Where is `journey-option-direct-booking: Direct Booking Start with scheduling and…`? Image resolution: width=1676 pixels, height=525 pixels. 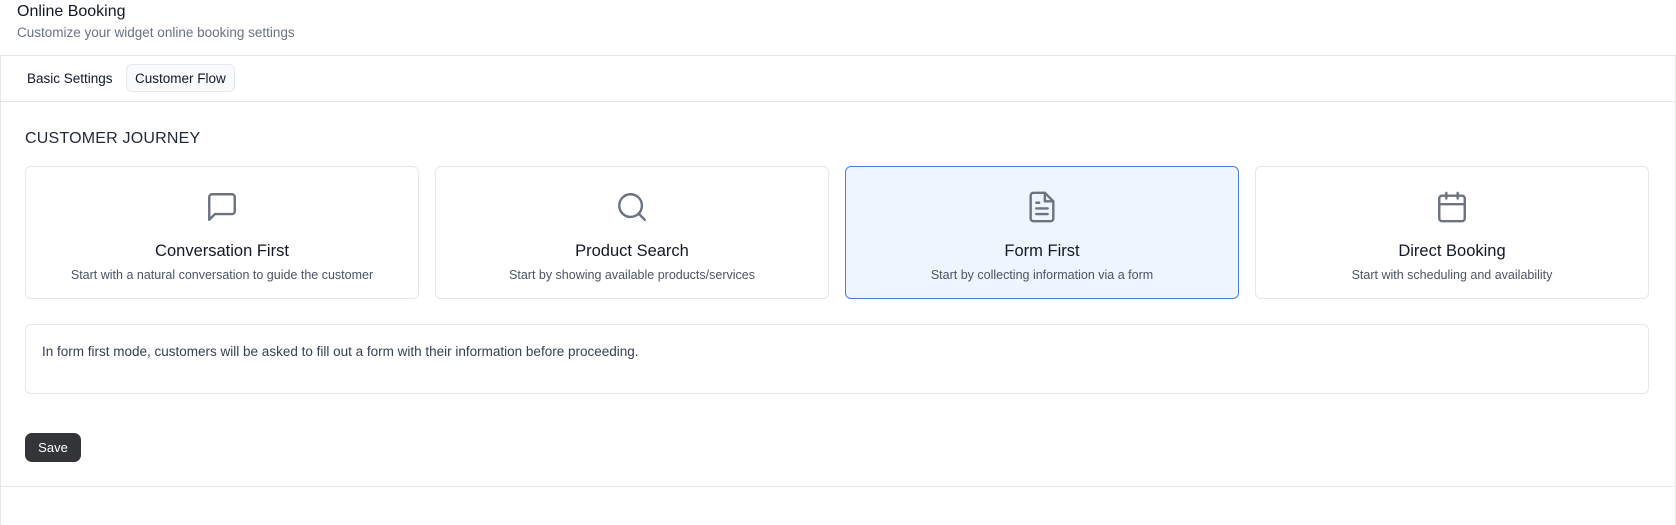
journey-option-direct-booking: Direct Booking Start with scheduling and… is located at coordinates (1452, 232).